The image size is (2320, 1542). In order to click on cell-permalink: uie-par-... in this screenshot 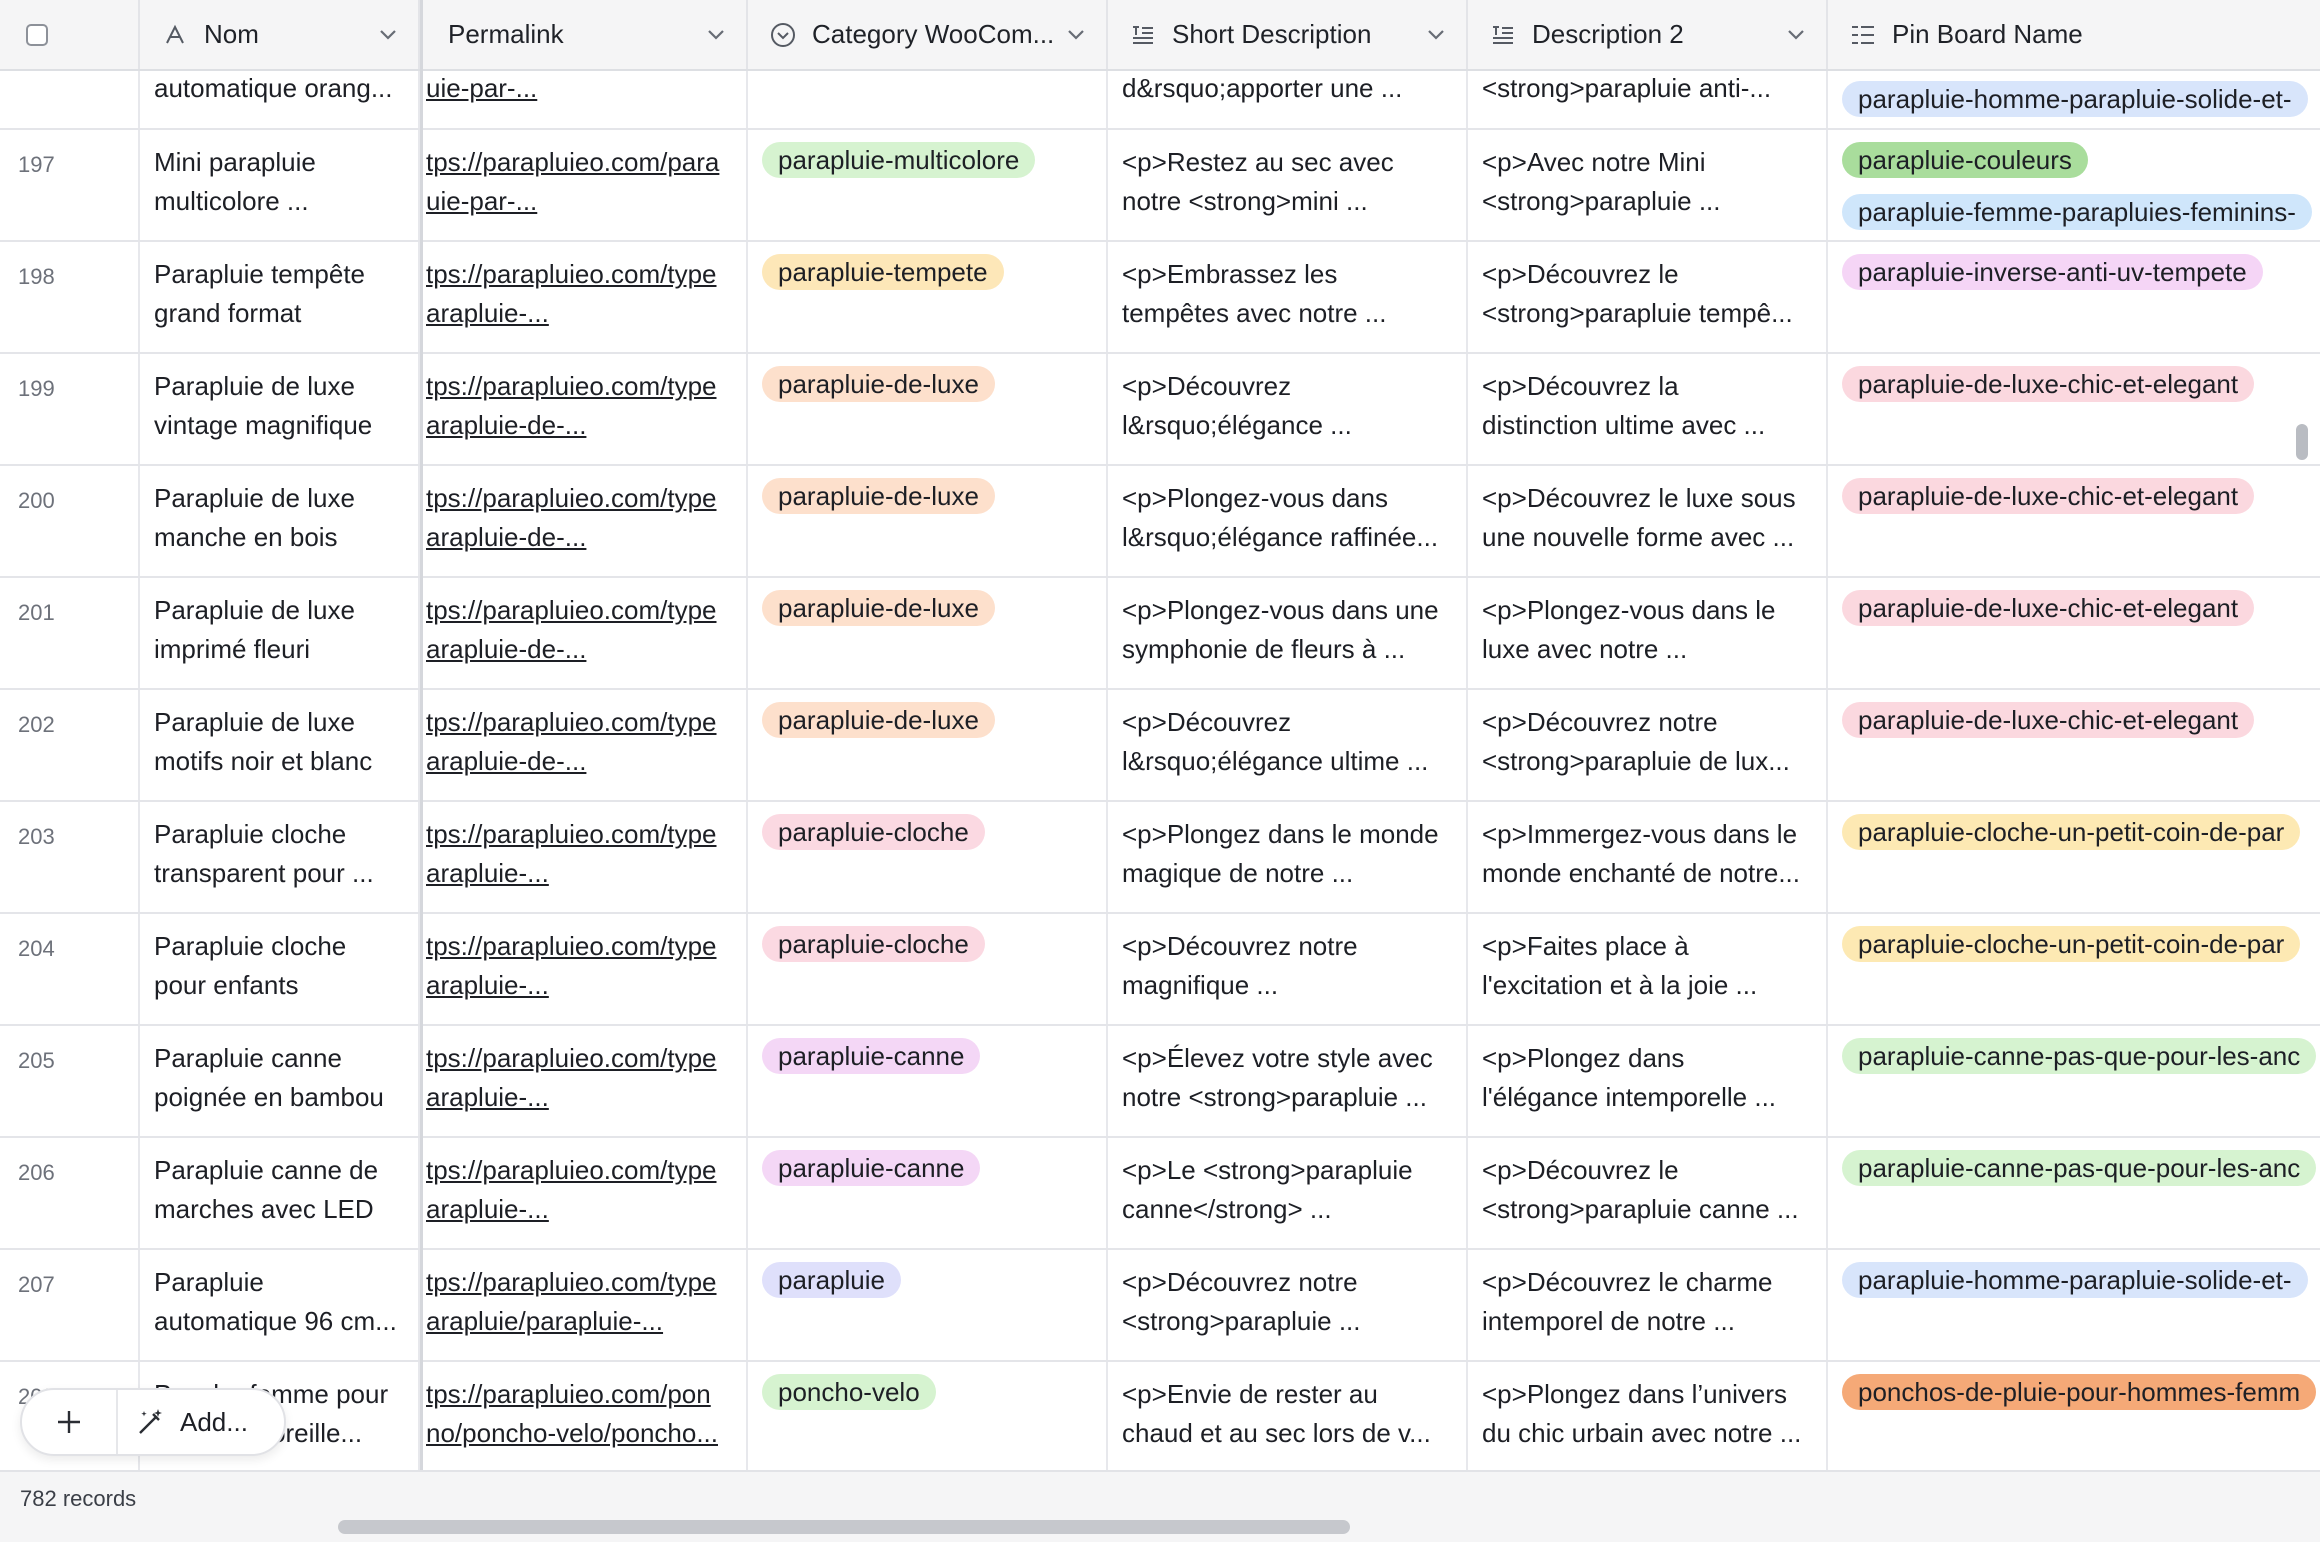, I will do `click(584, 98)`.